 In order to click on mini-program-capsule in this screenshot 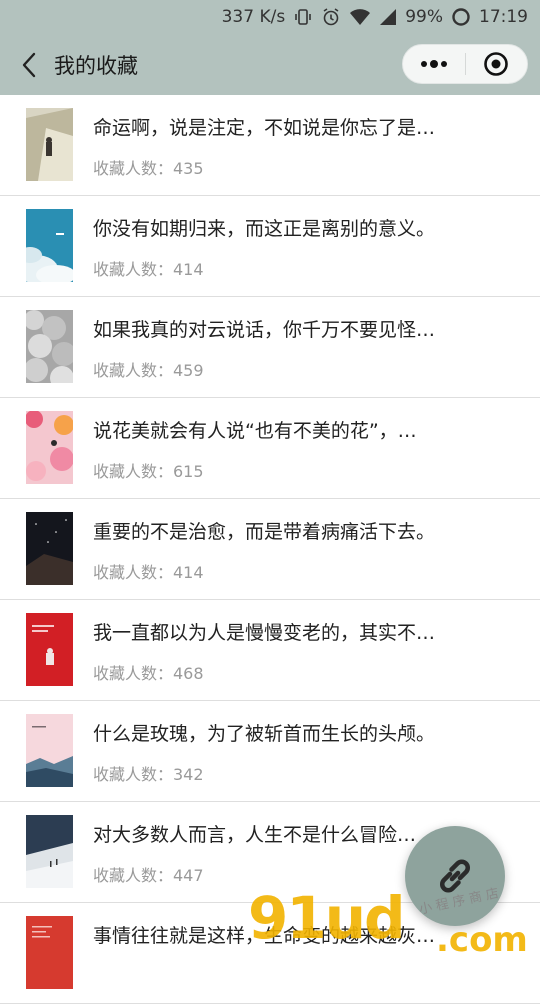, I will do `click(465, 64)`.